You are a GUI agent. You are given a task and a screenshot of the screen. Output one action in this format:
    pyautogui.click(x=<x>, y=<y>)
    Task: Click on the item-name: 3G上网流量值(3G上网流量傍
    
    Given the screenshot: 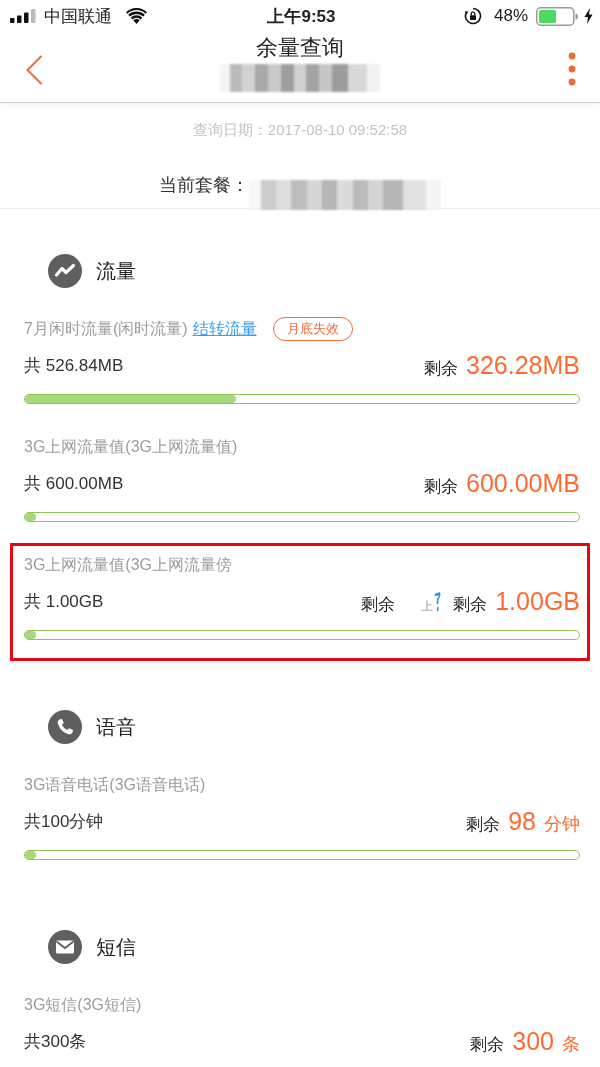 What is the action you would take?
    pyautogui.click(x=128, y=564)
    